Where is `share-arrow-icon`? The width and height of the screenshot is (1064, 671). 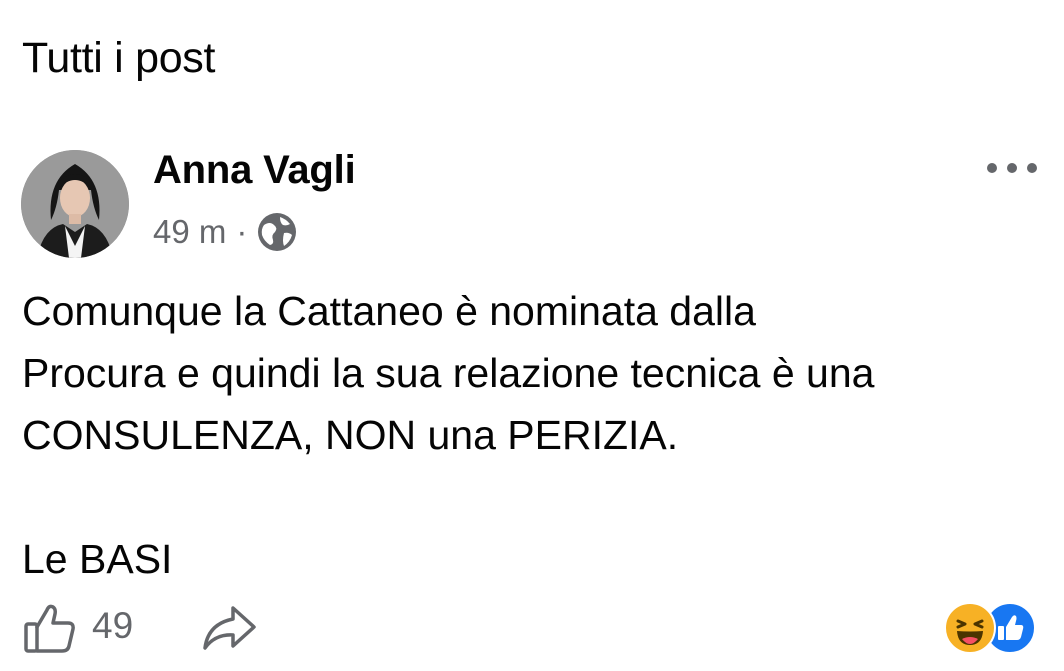
share-arrow-icon is located at coordinates (229, 628).